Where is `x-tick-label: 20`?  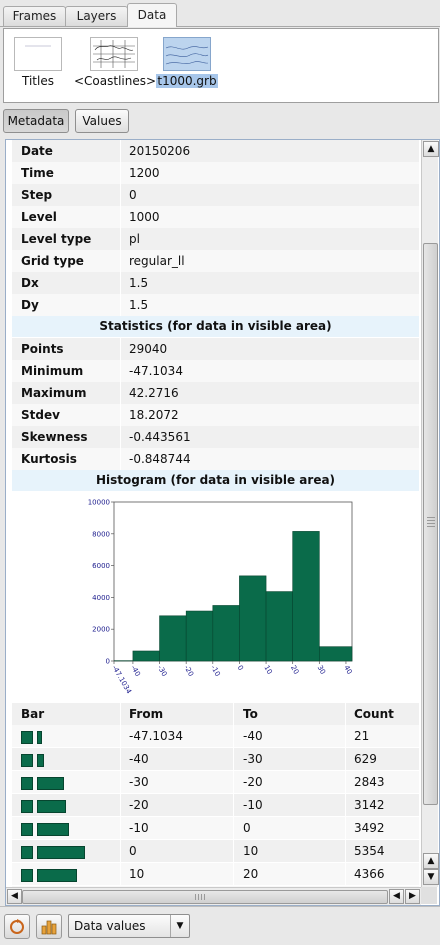 x-tick-label: 20 is located at coordinates (294, 670).